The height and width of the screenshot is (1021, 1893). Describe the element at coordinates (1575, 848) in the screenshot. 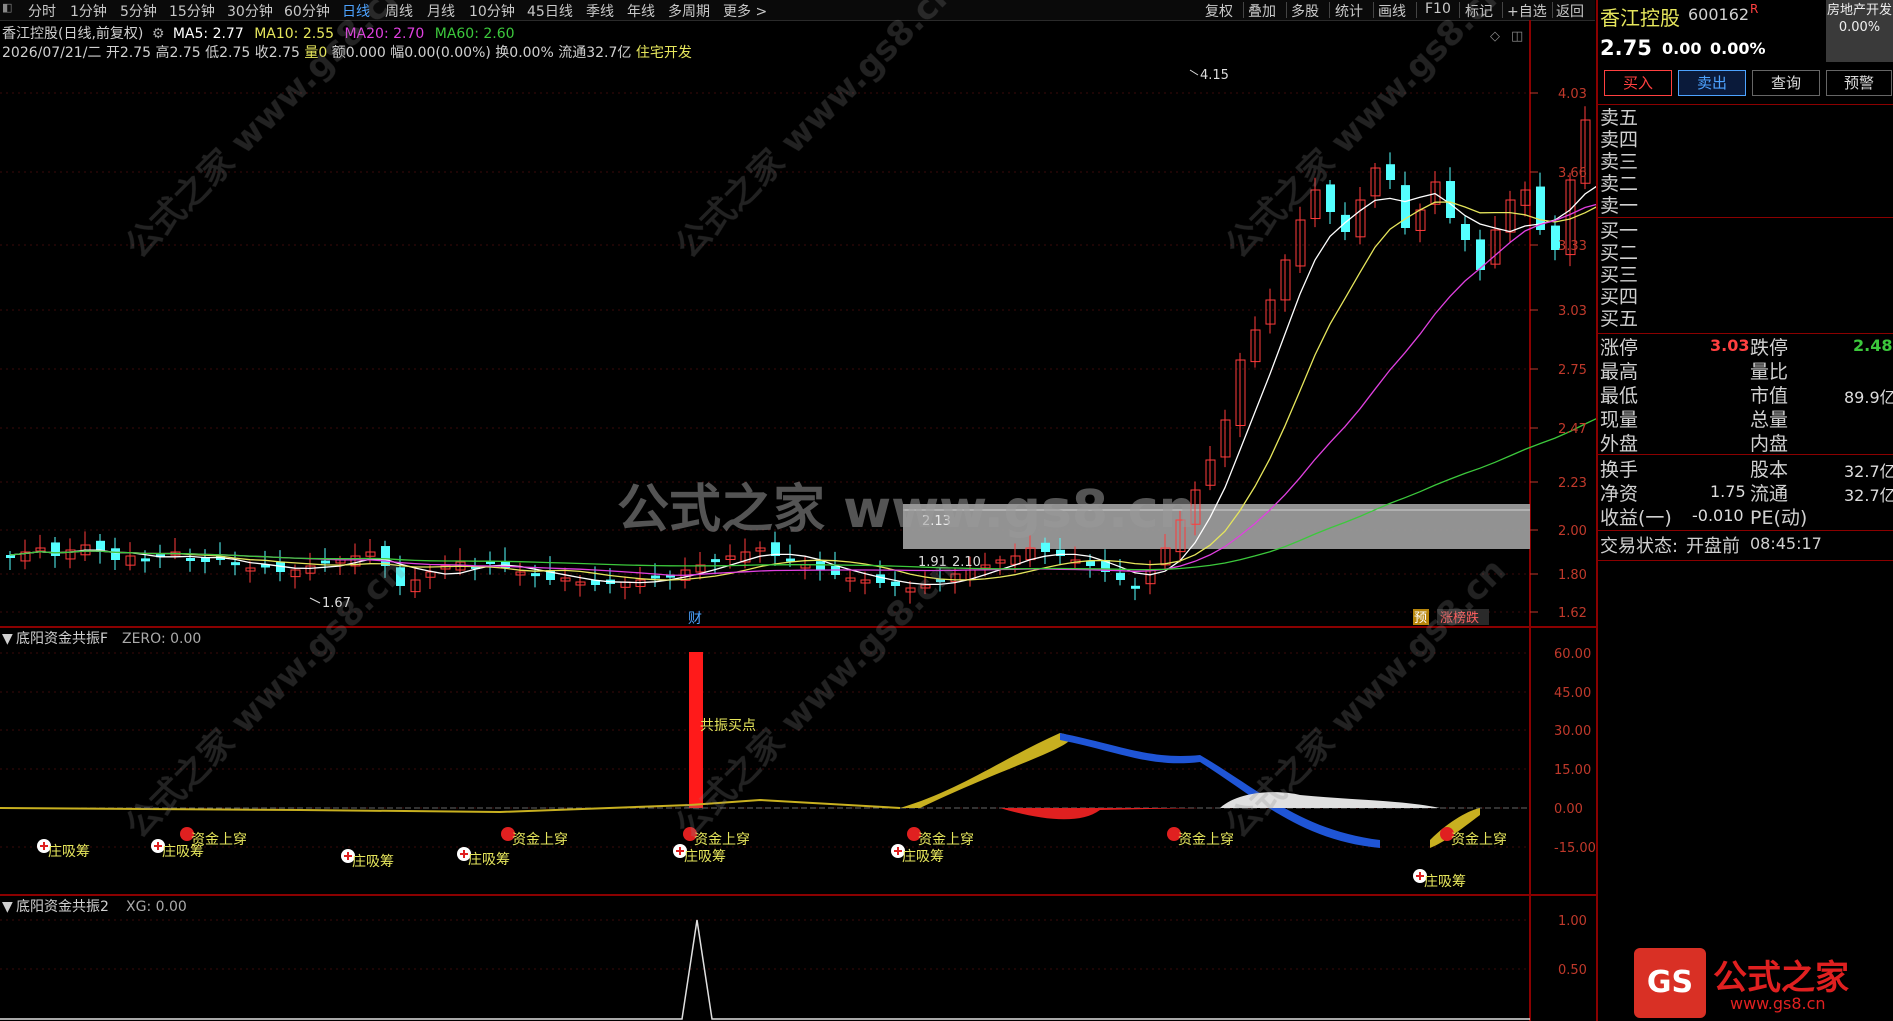

I see `y-tick-label: -15.00` at that location.